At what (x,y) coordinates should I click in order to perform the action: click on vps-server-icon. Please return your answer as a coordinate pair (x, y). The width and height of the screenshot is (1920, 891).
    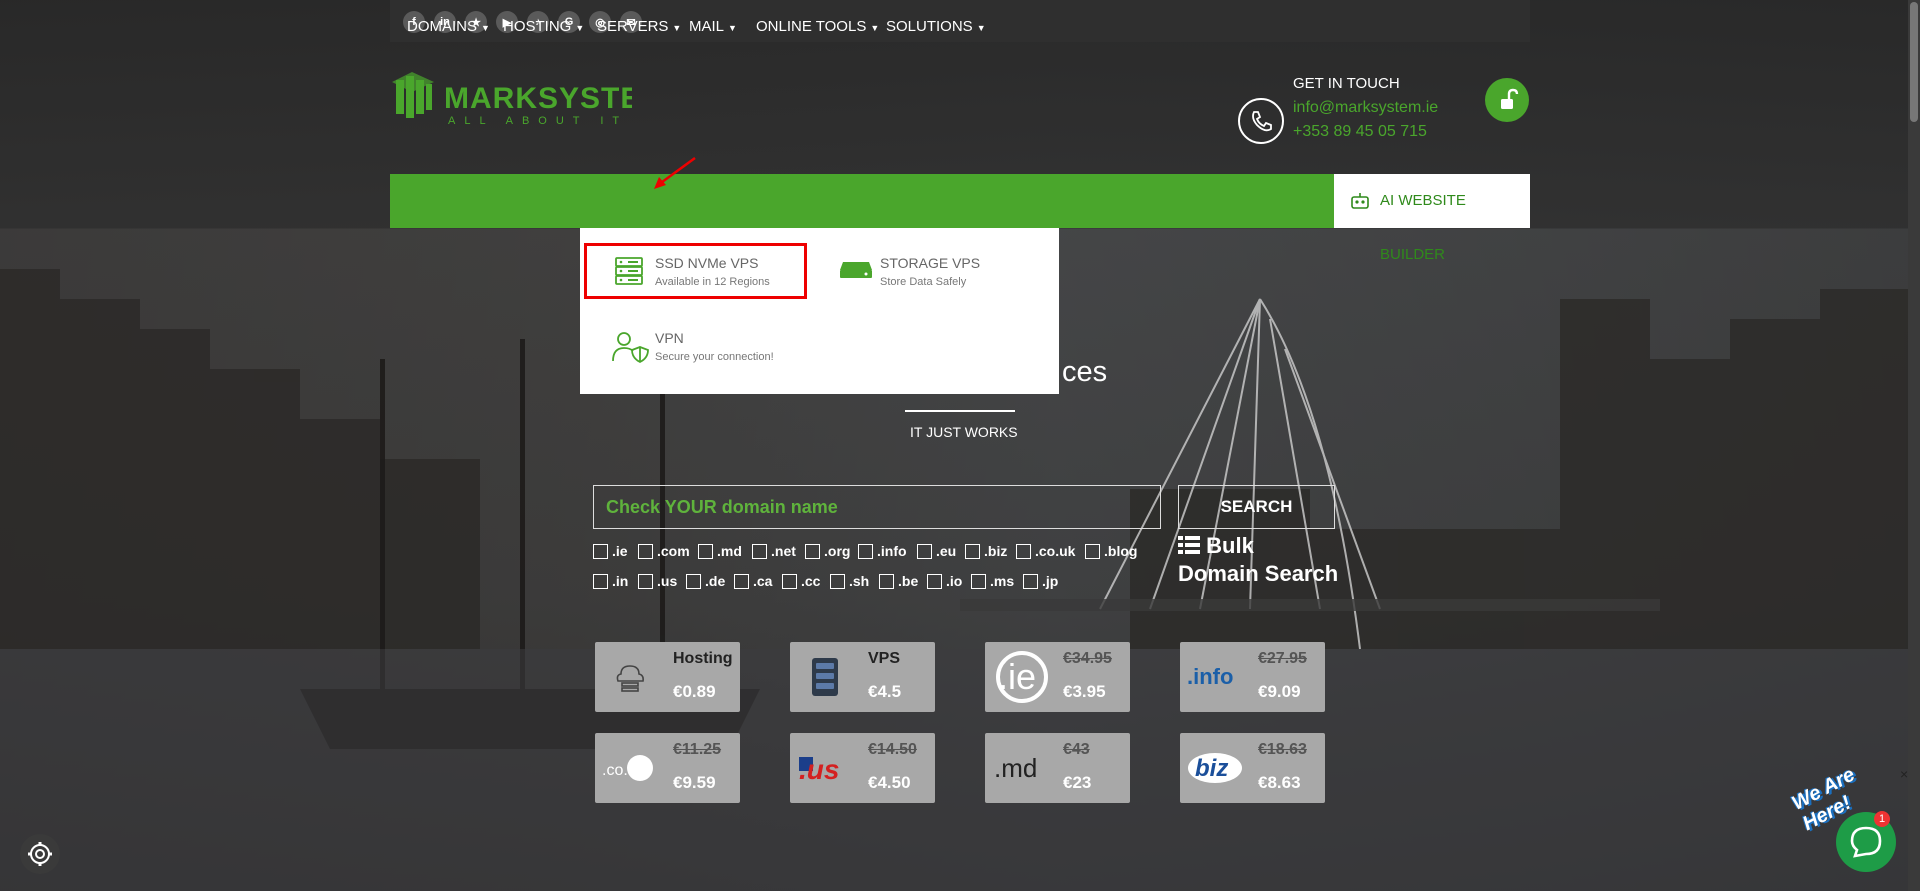
    Looking at the image, I should click on (825, 677).